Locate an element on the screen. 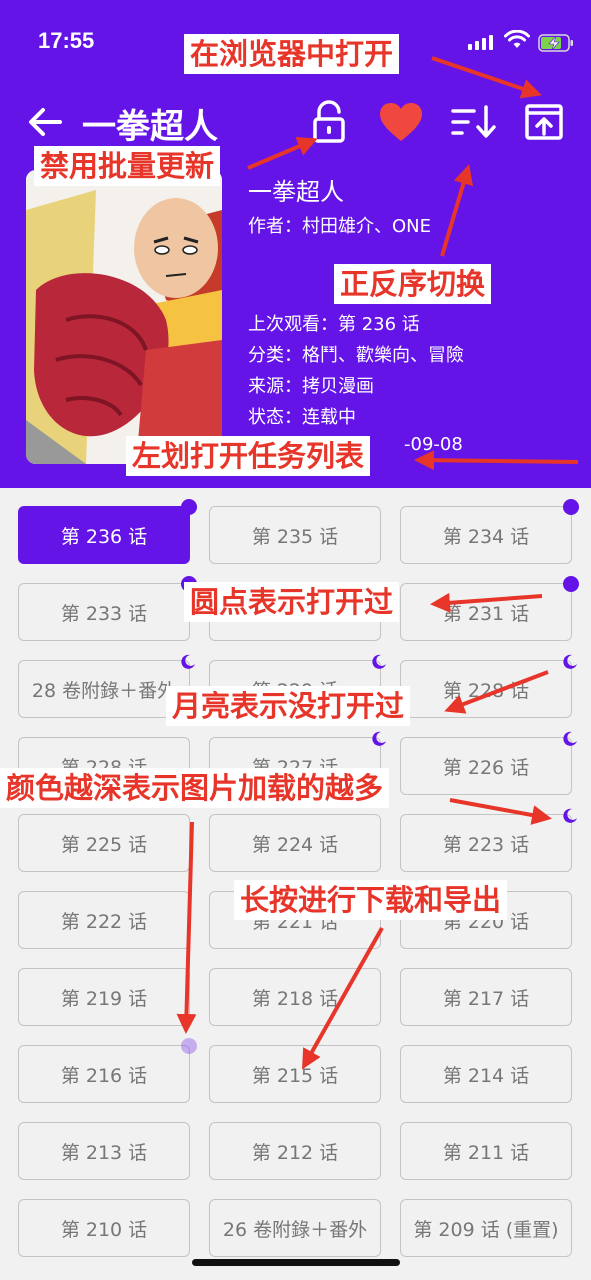 This screenshot has width=591, height=1280. cellular-signal-icon is located at coordinates (480, 42).